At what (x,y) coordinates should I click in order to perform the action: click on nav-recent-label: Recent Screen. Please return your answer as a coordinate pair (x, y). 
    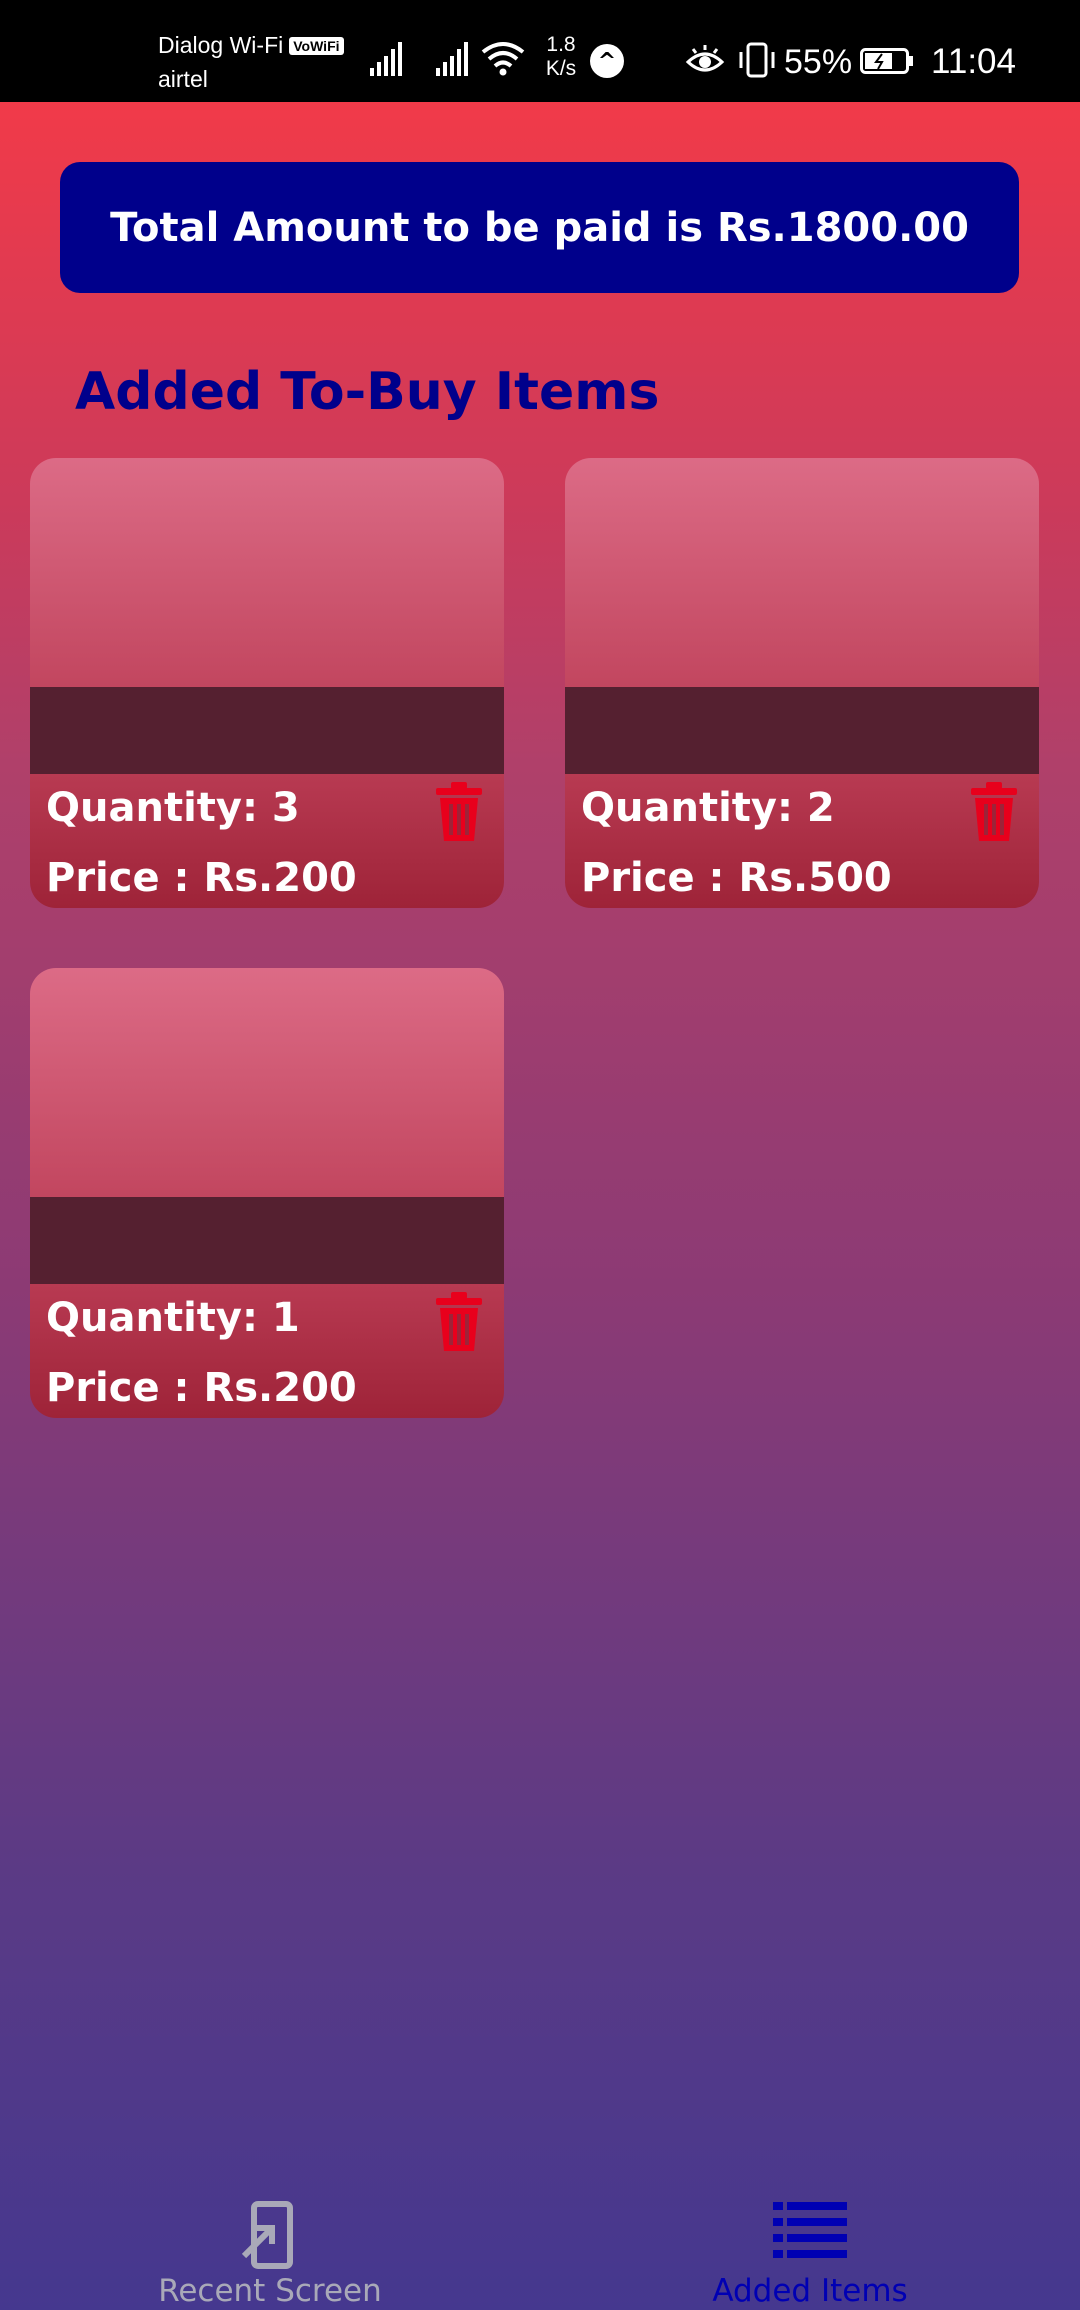
    Looking at the image, I should click on (270, 2291).